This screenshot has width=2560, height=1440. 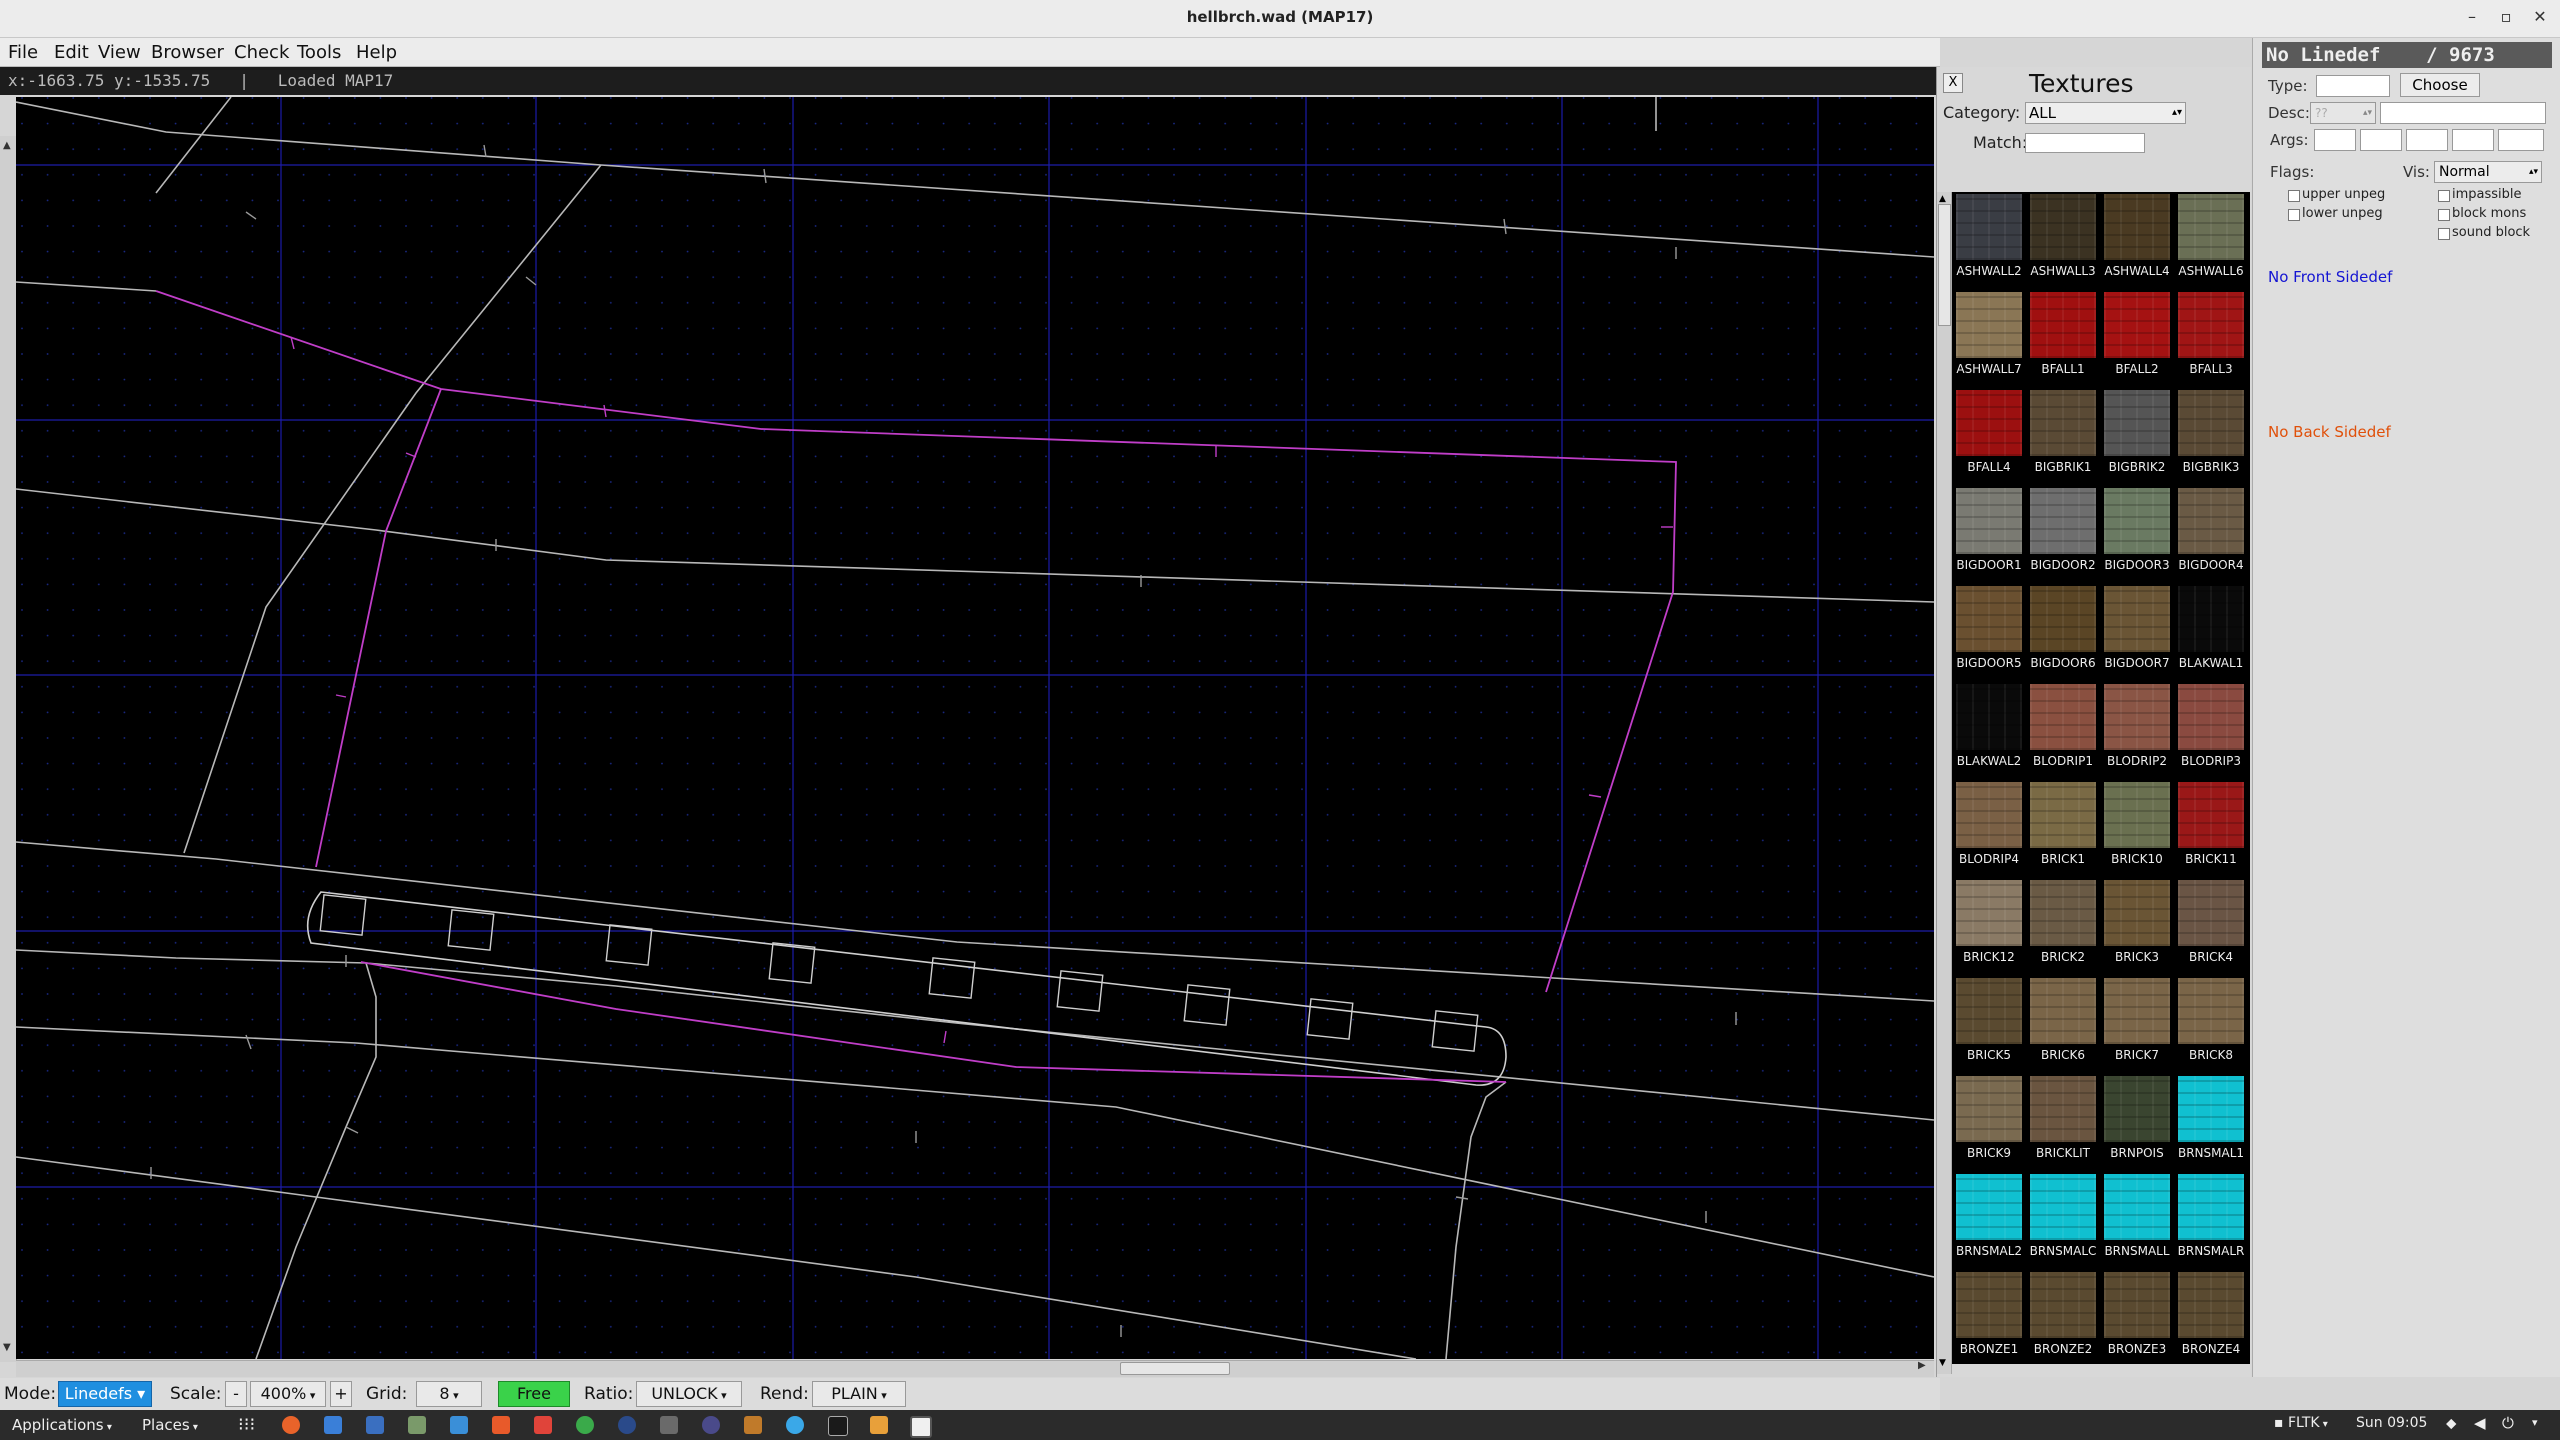 I want to click on vis-select: Normal ▴▾, so click(x=2488, y=172).